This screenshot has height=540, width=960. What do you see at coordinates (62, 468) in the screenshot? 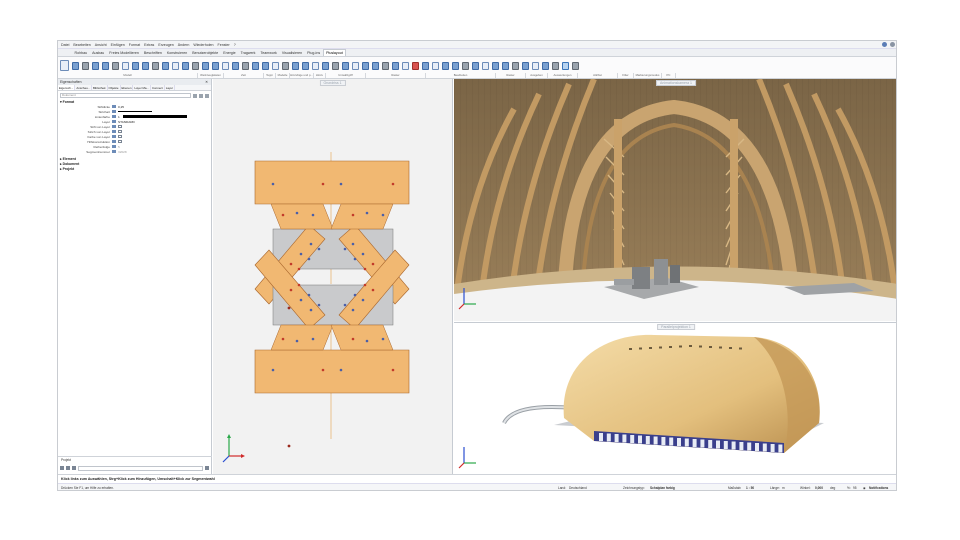
I see `edit-icon` at bounding box center [62, 468].